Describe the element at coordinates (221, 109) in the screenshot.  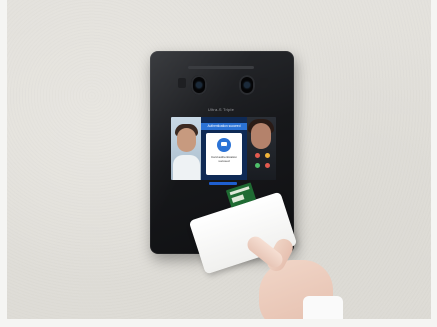
I see `device-model-label: Ultra-S Triple` at that location.